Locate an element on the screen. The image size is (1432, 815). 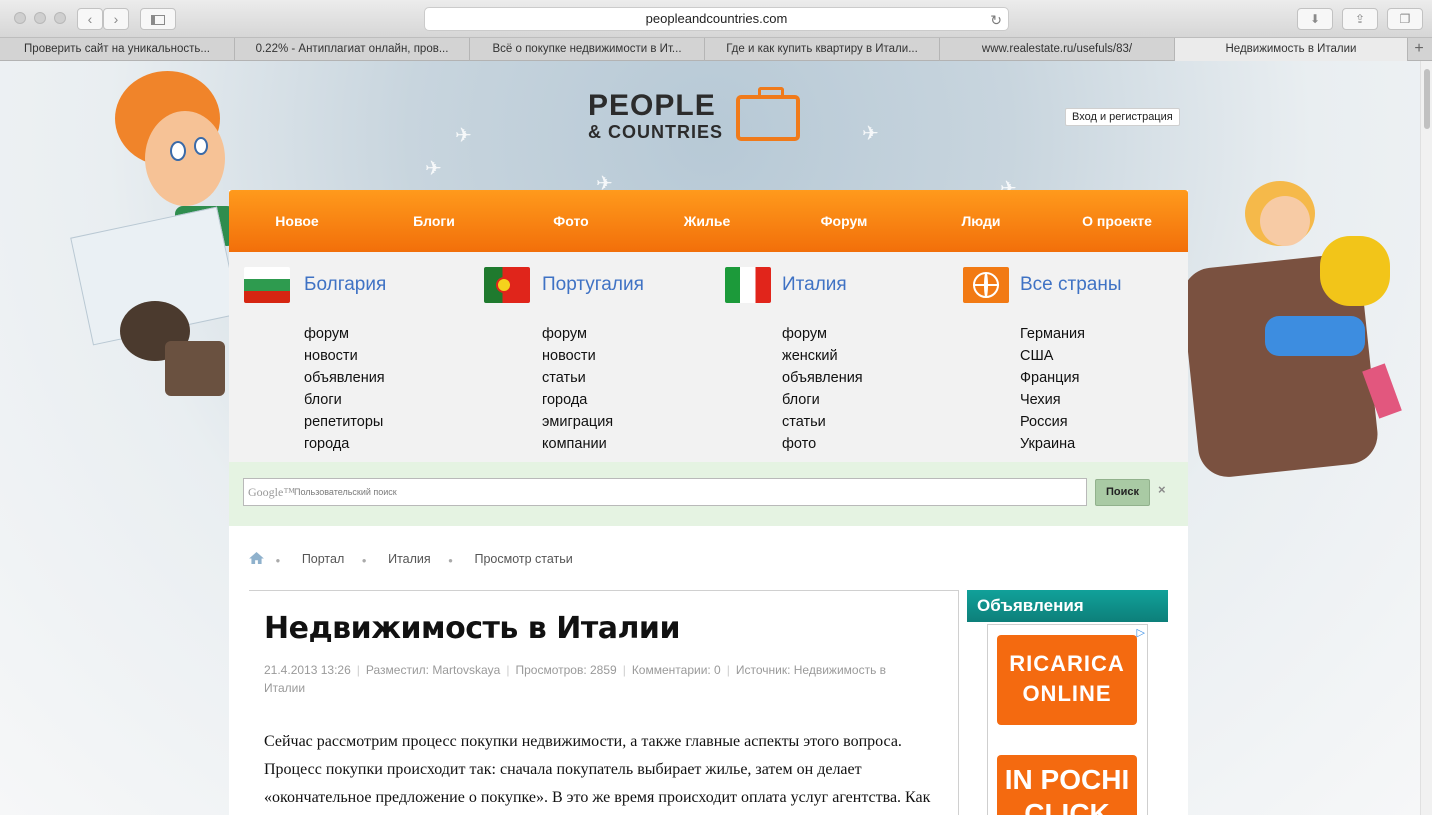
breadcrumb-item: Портал is located at coordinates (323, 559).